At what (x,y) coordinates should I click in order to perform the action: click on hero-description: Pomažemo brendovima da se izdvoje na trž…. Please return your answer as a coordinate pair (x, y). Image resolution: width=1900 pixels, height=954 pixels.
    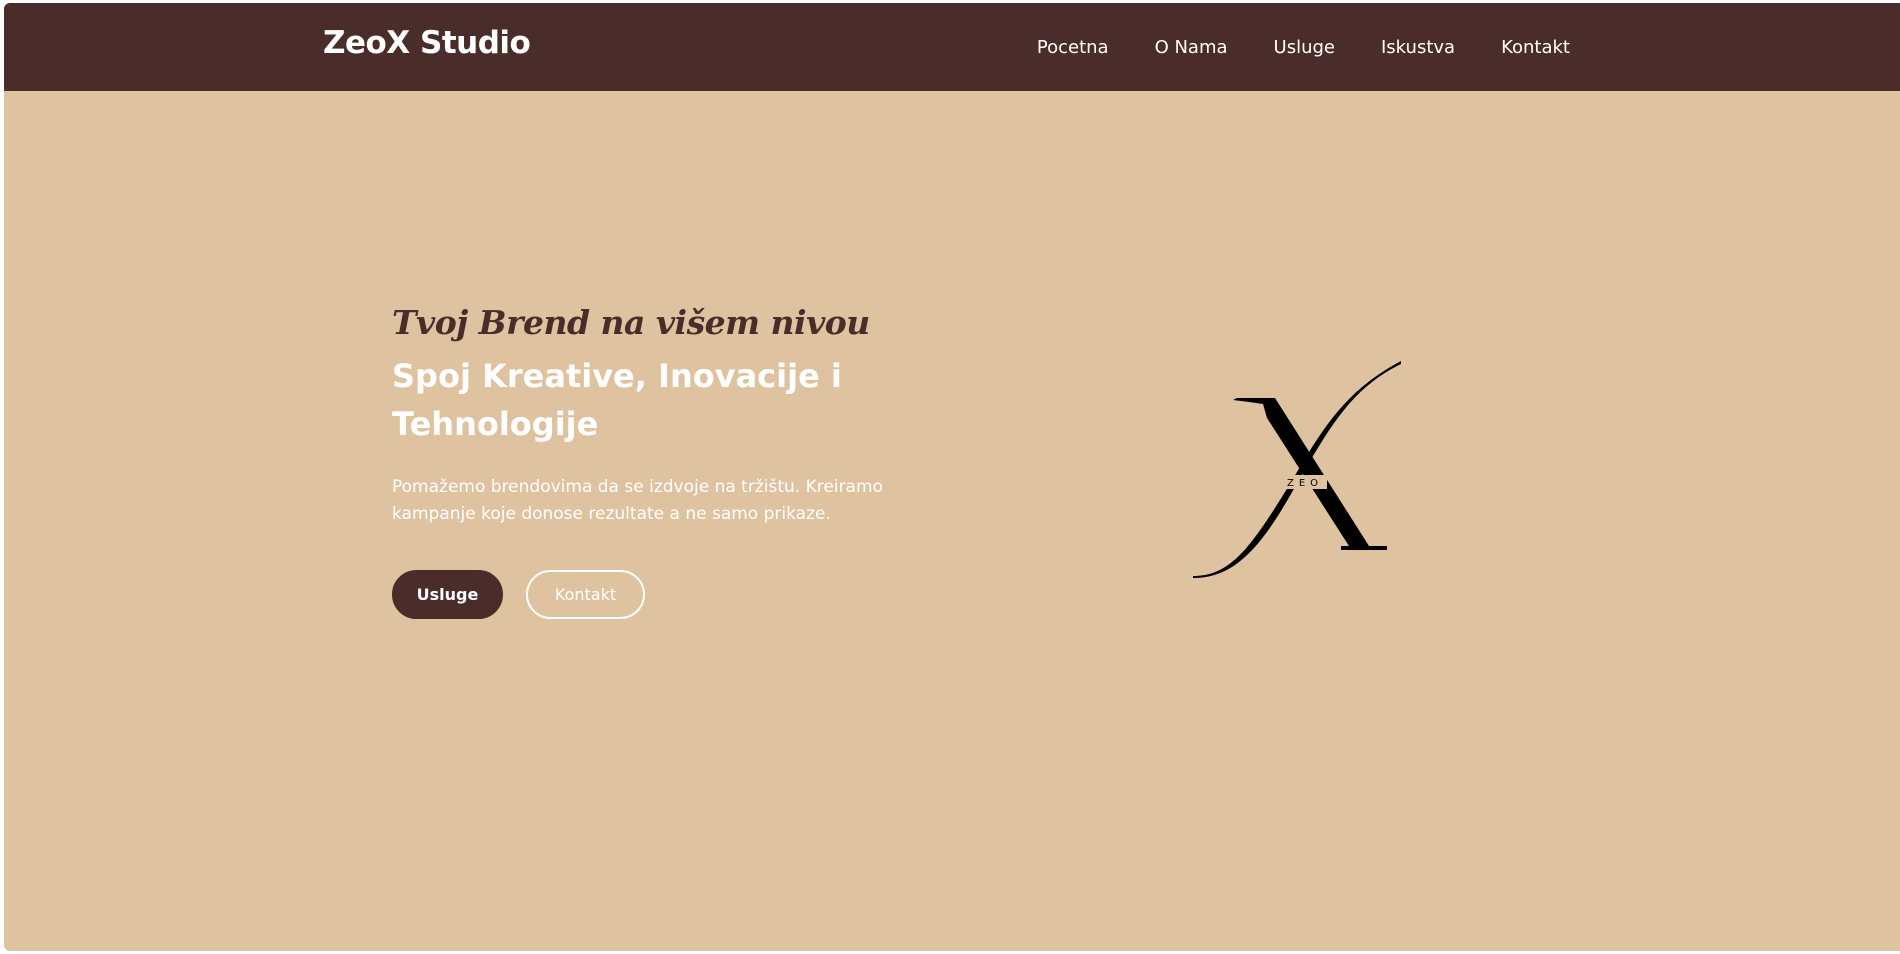
    Looking at the image, I should click on (637, 500).